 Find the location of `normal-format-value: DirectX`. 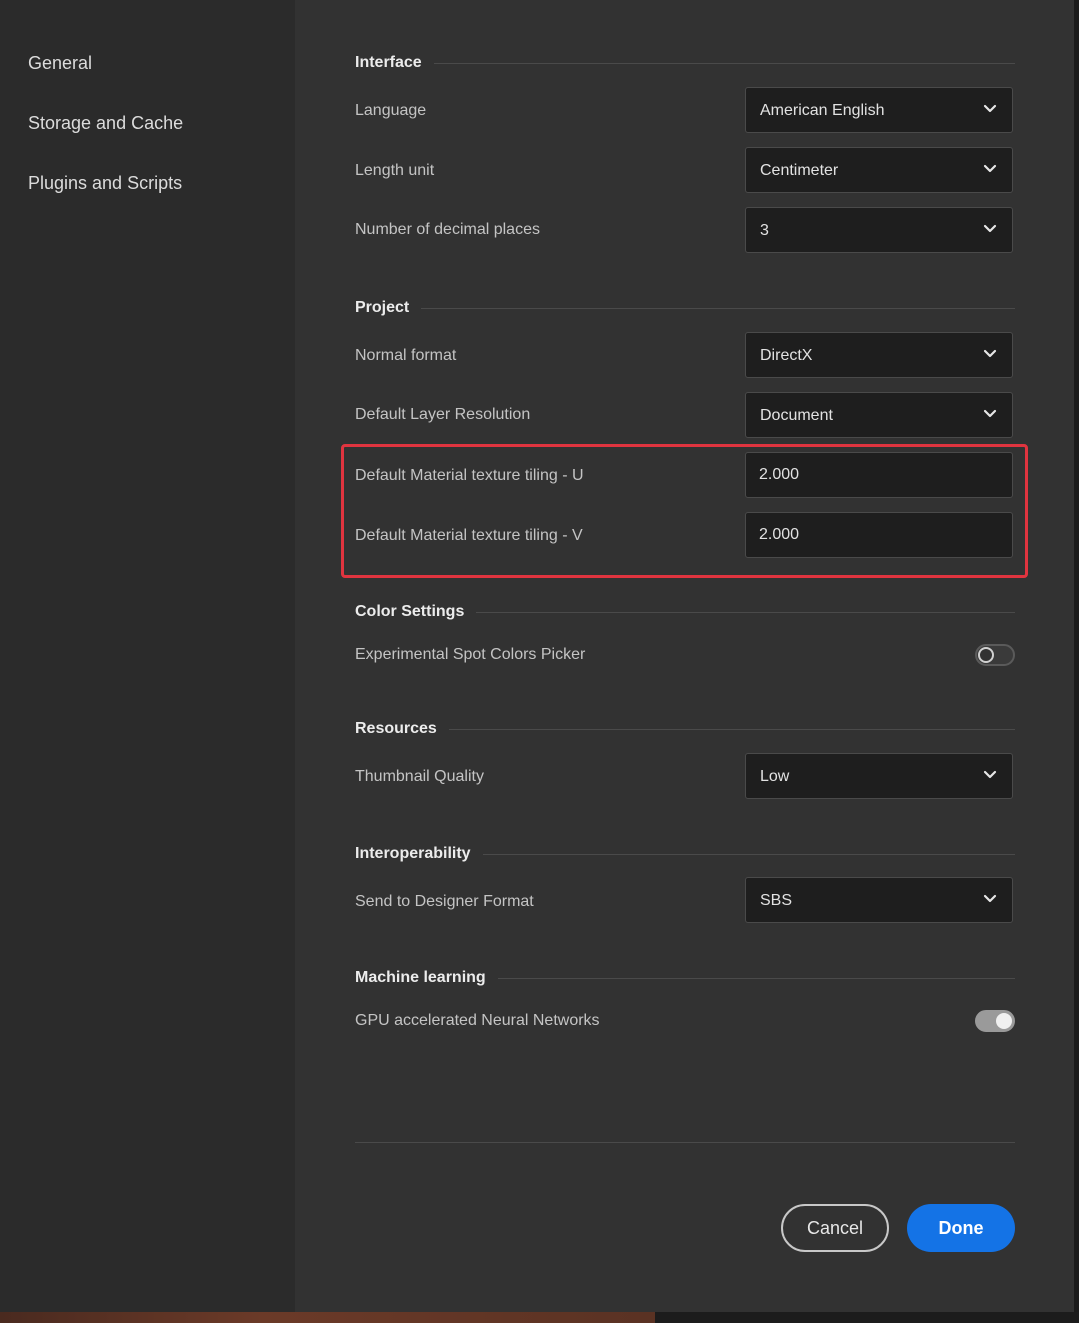

normal-format-value: DirectX is located at coordinates (786, 355).